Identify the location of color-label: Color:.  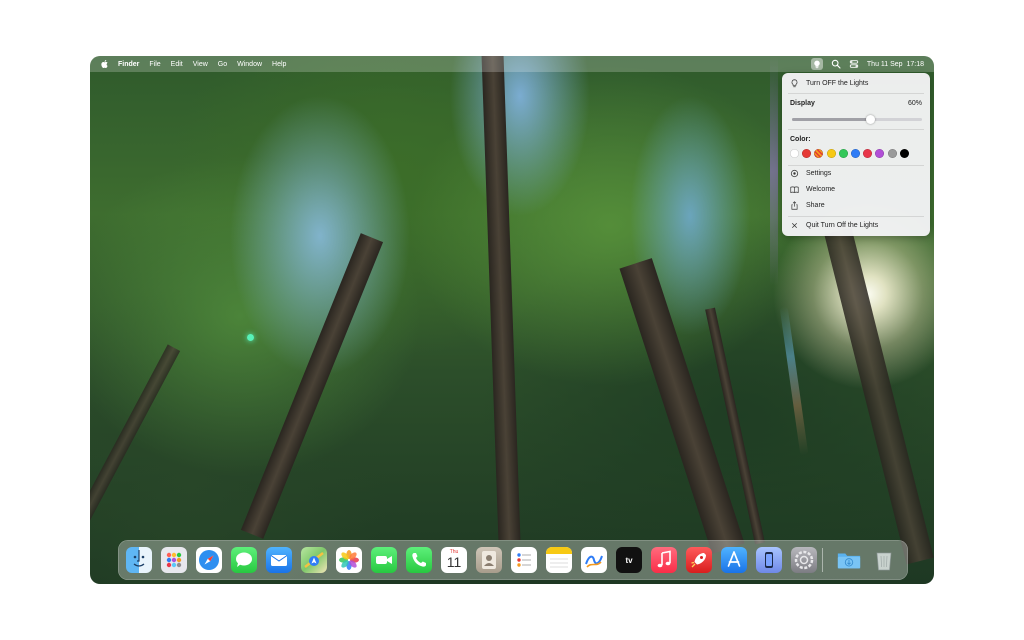
(800, 139).